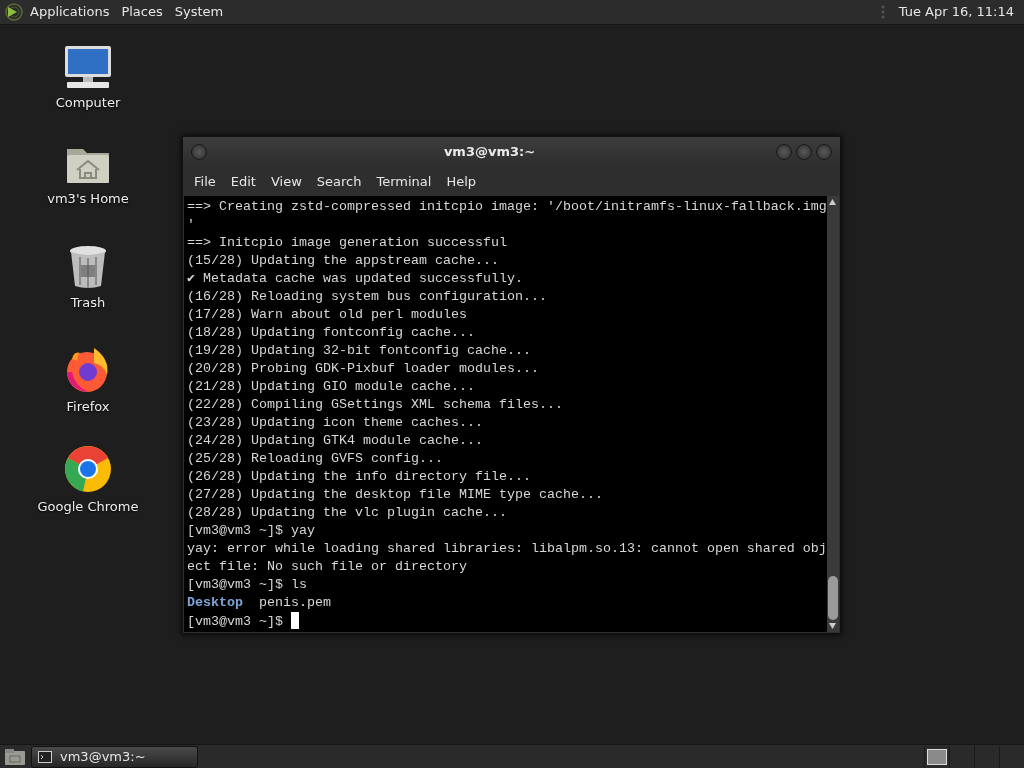  I want to click on workspace, so click(936, 756).